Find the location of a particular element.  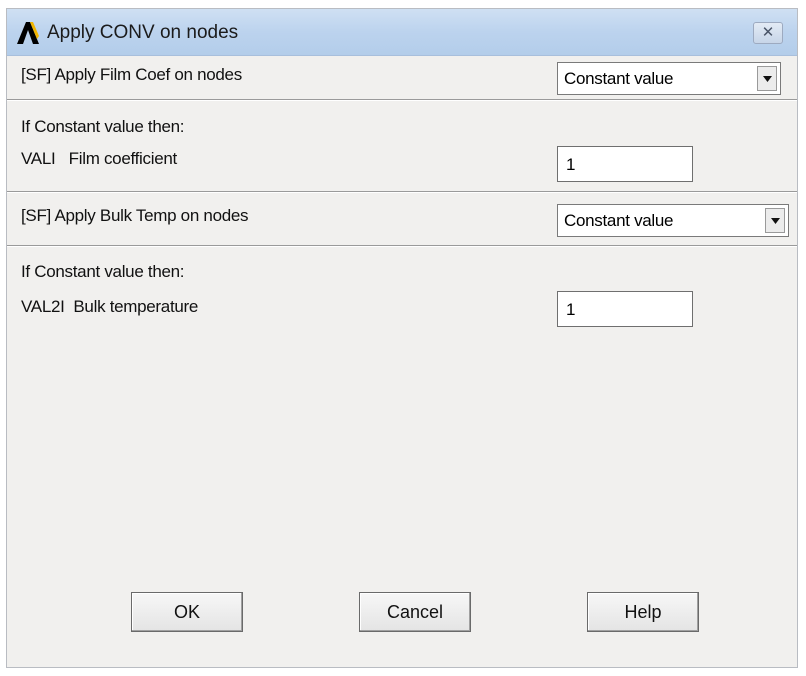

film-coefficient-value: 1 is located at coordinates (571, 164).